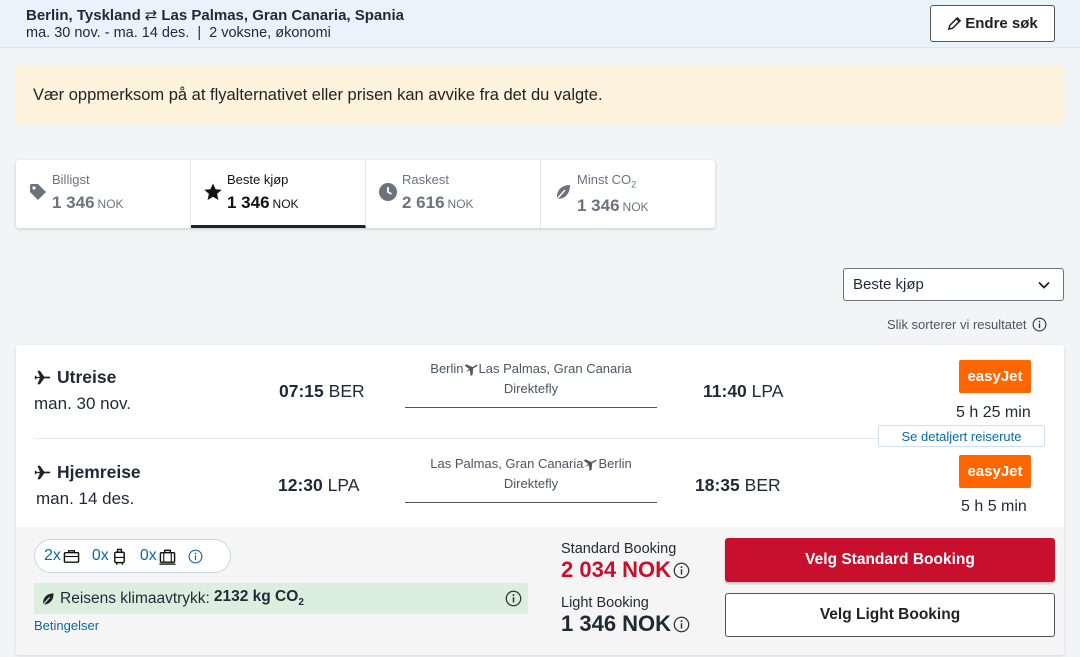 Image resolution: width=1080 pixels, height=657 pixels. I want to click on standard-price: 2 034 NOK, so click(625, 570).